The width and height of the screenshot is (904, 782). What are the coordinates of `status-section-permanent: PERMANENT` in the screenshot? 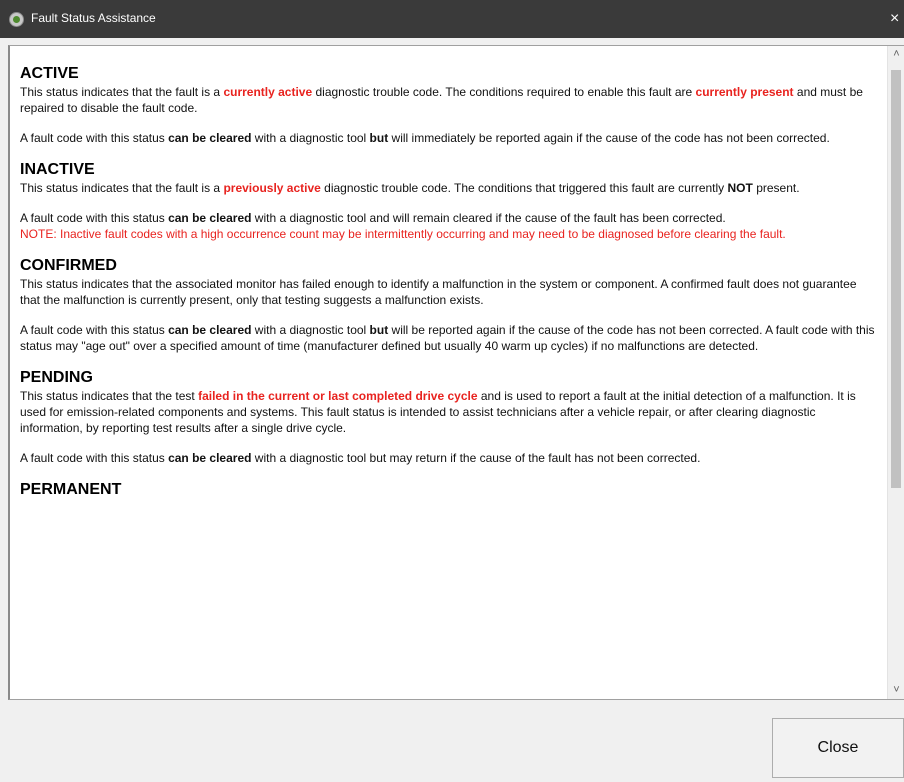 It's located at (453, 490).